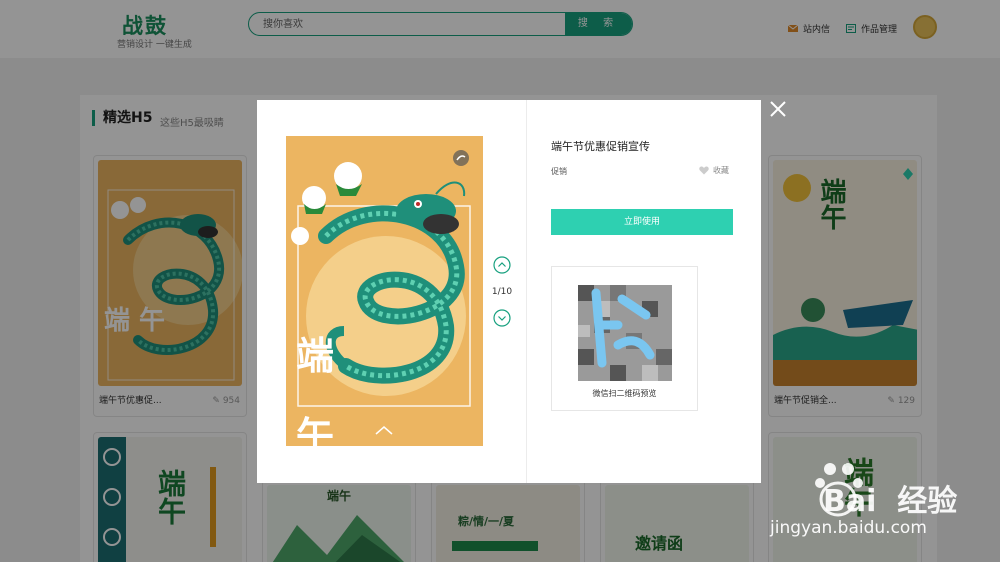 Image resolution: width=1000 pixels, height=562 pixels. I want to click on qr-panel: 微信扫二维码预览, so click(624, 338).